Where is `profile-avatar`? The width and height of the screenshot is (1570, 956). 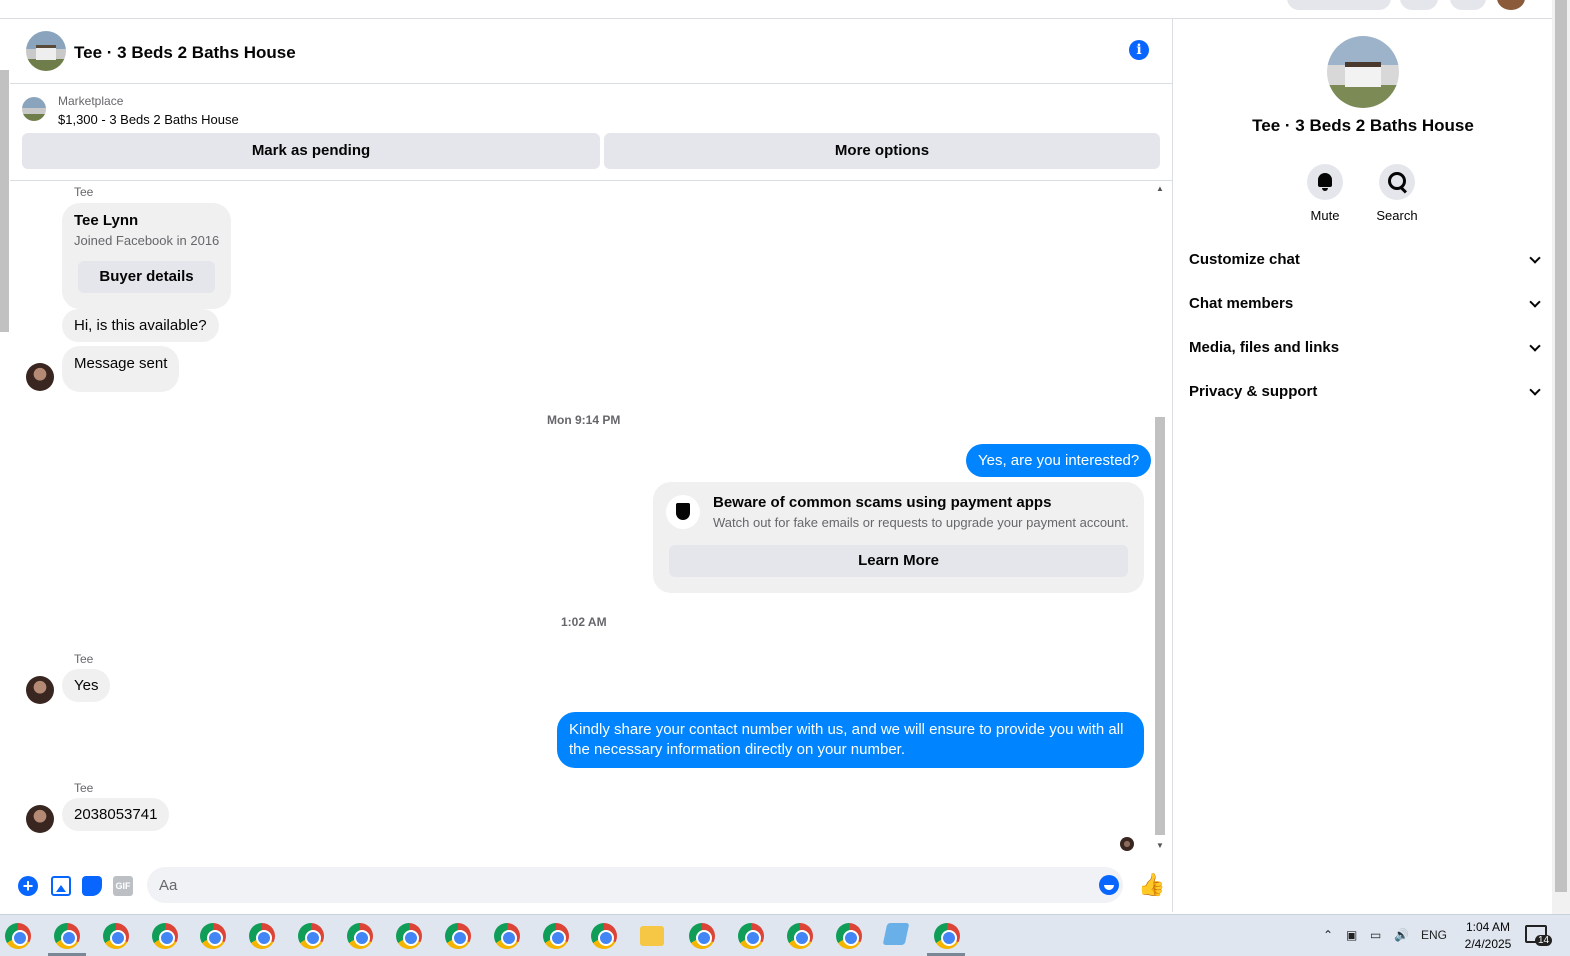 profile-avatar is located at coordinates (1511, 5).